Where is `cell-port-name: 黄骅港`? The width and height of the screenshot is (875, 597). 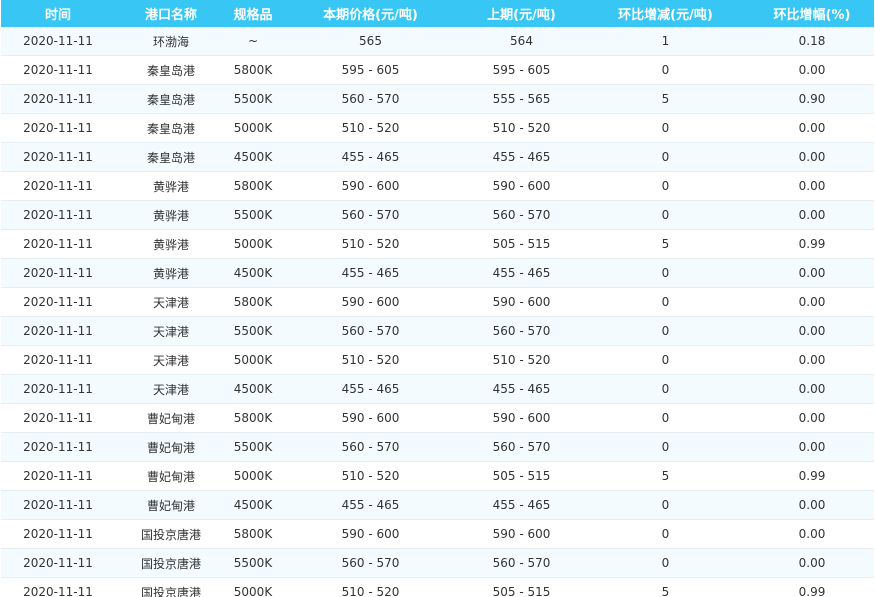
cell-port-name: 黄骅港 is located at coordinates (171, 273).